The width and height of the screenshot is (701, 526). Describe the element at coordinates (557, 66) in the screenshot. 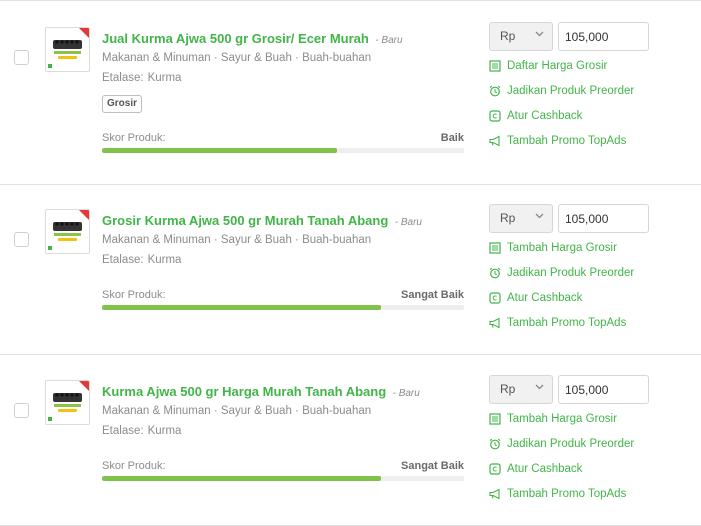

I see `action-label: Daftar Harga Grosir` at that location.